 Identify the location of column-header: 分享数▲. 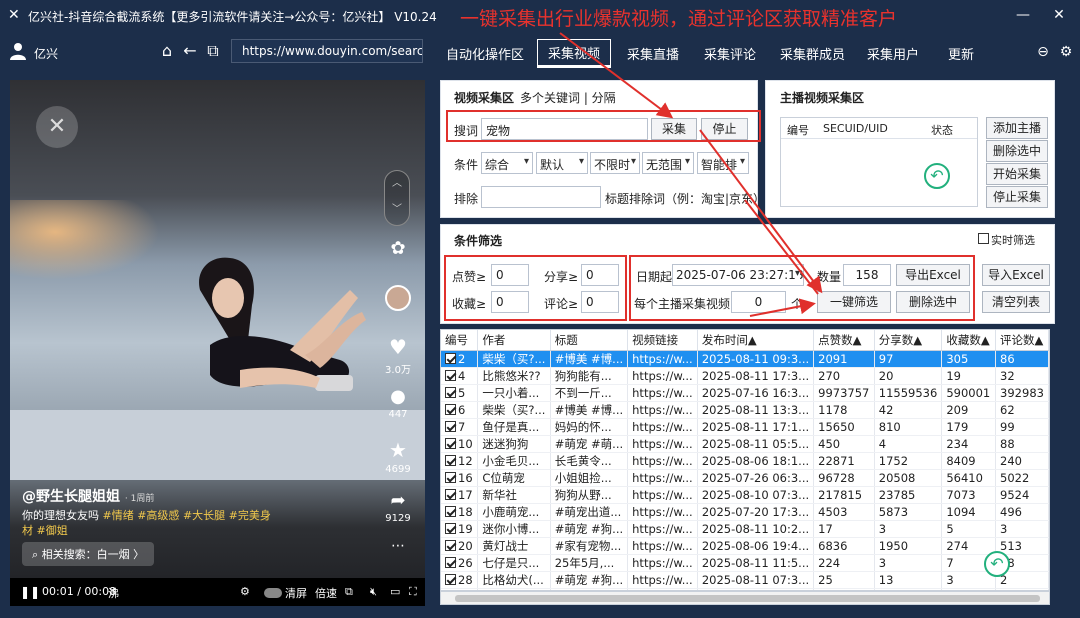
(908, 340).